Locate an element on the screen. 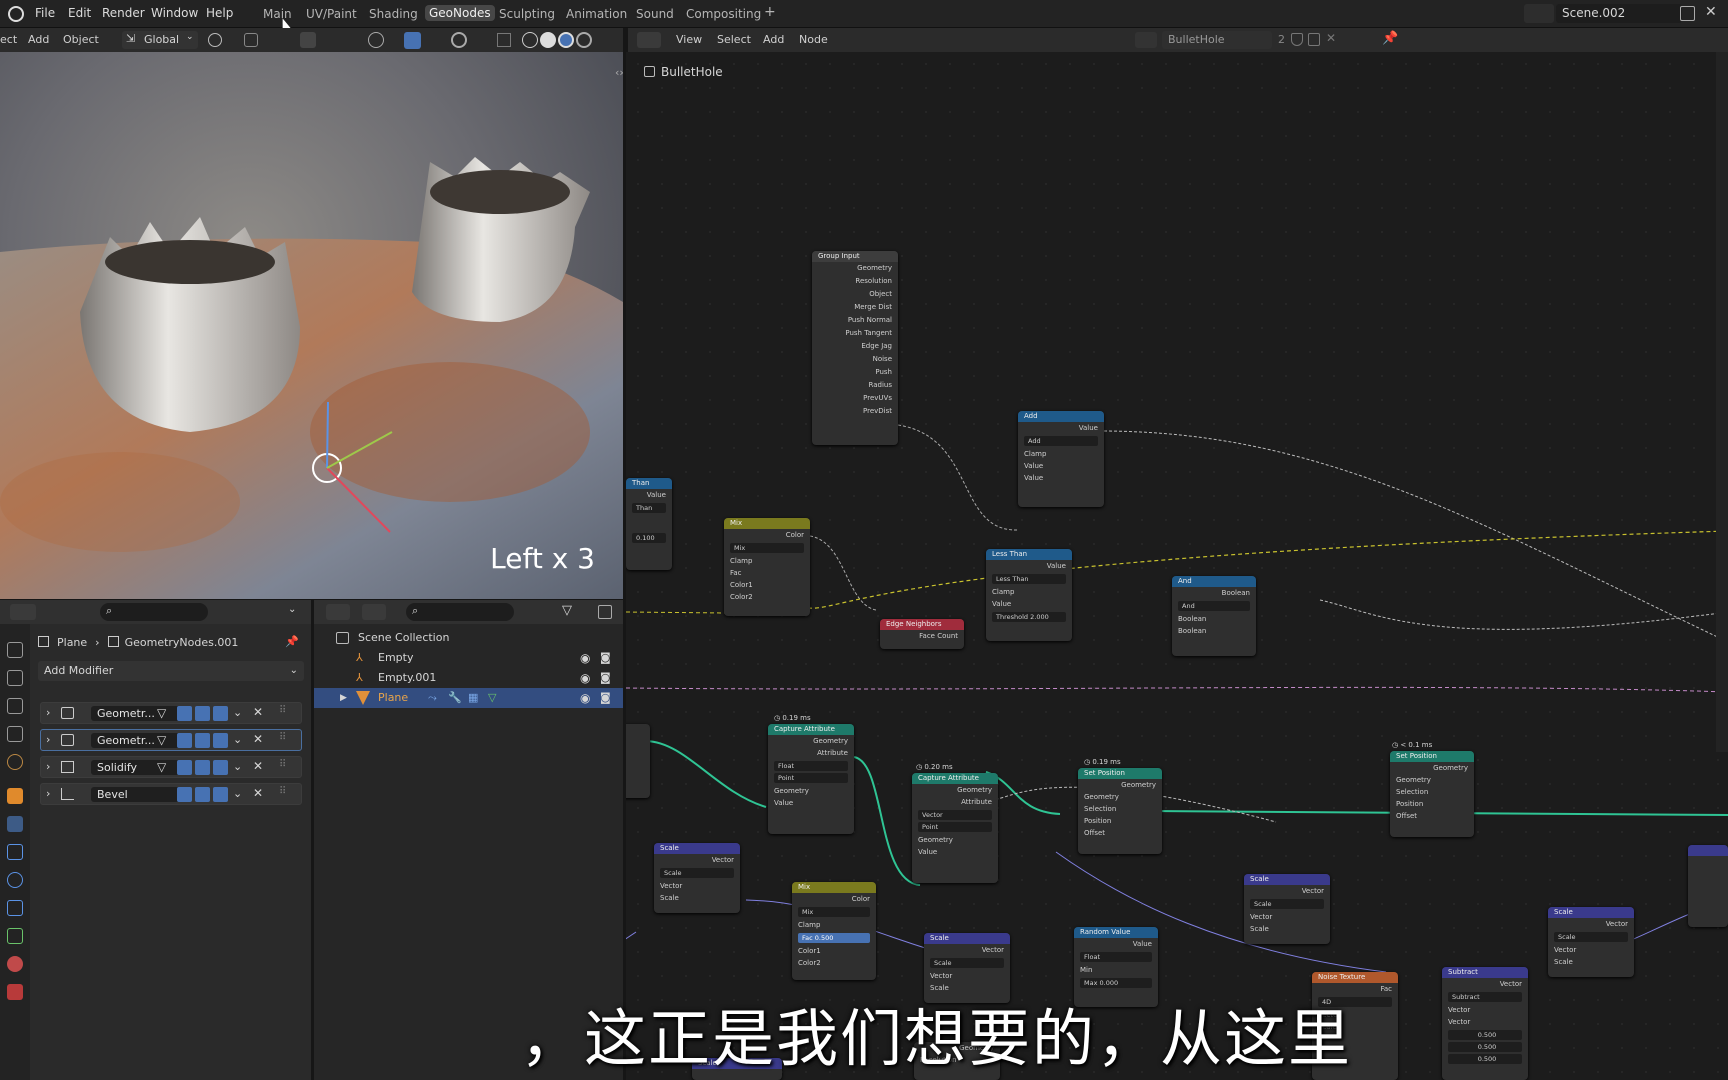  socket-color2: Color2 is located at coordinates (834, 963).